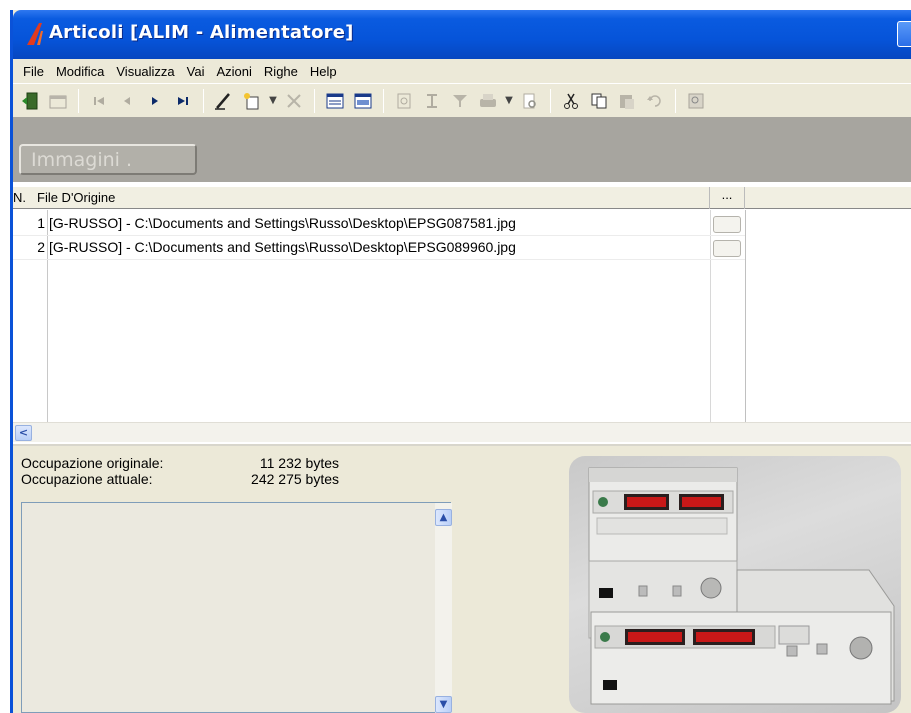 The width and height of the screenshot is (911, 713). What do you see at coordinates (236, 607) in the screenshot?
I see `notes-memo: ▲ ▼` at bounding box center [236, 607].